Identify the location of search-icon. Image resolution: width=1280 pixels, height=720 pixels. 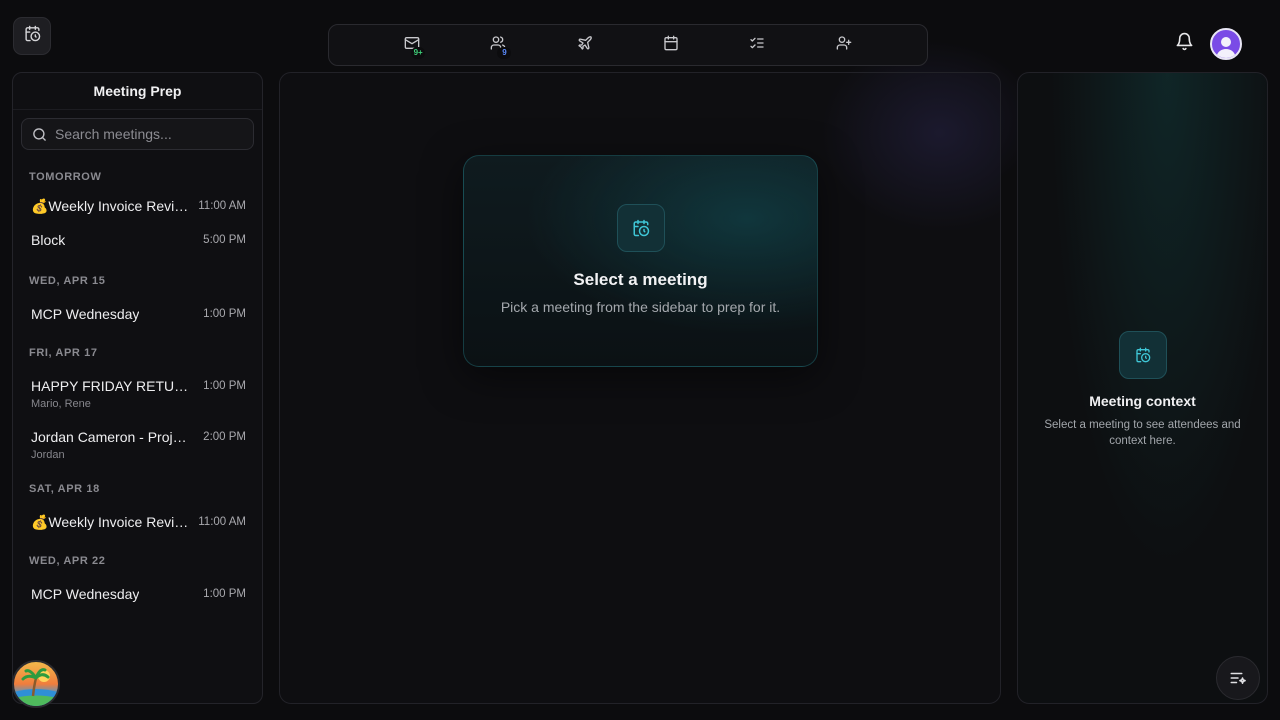
(39, 134).